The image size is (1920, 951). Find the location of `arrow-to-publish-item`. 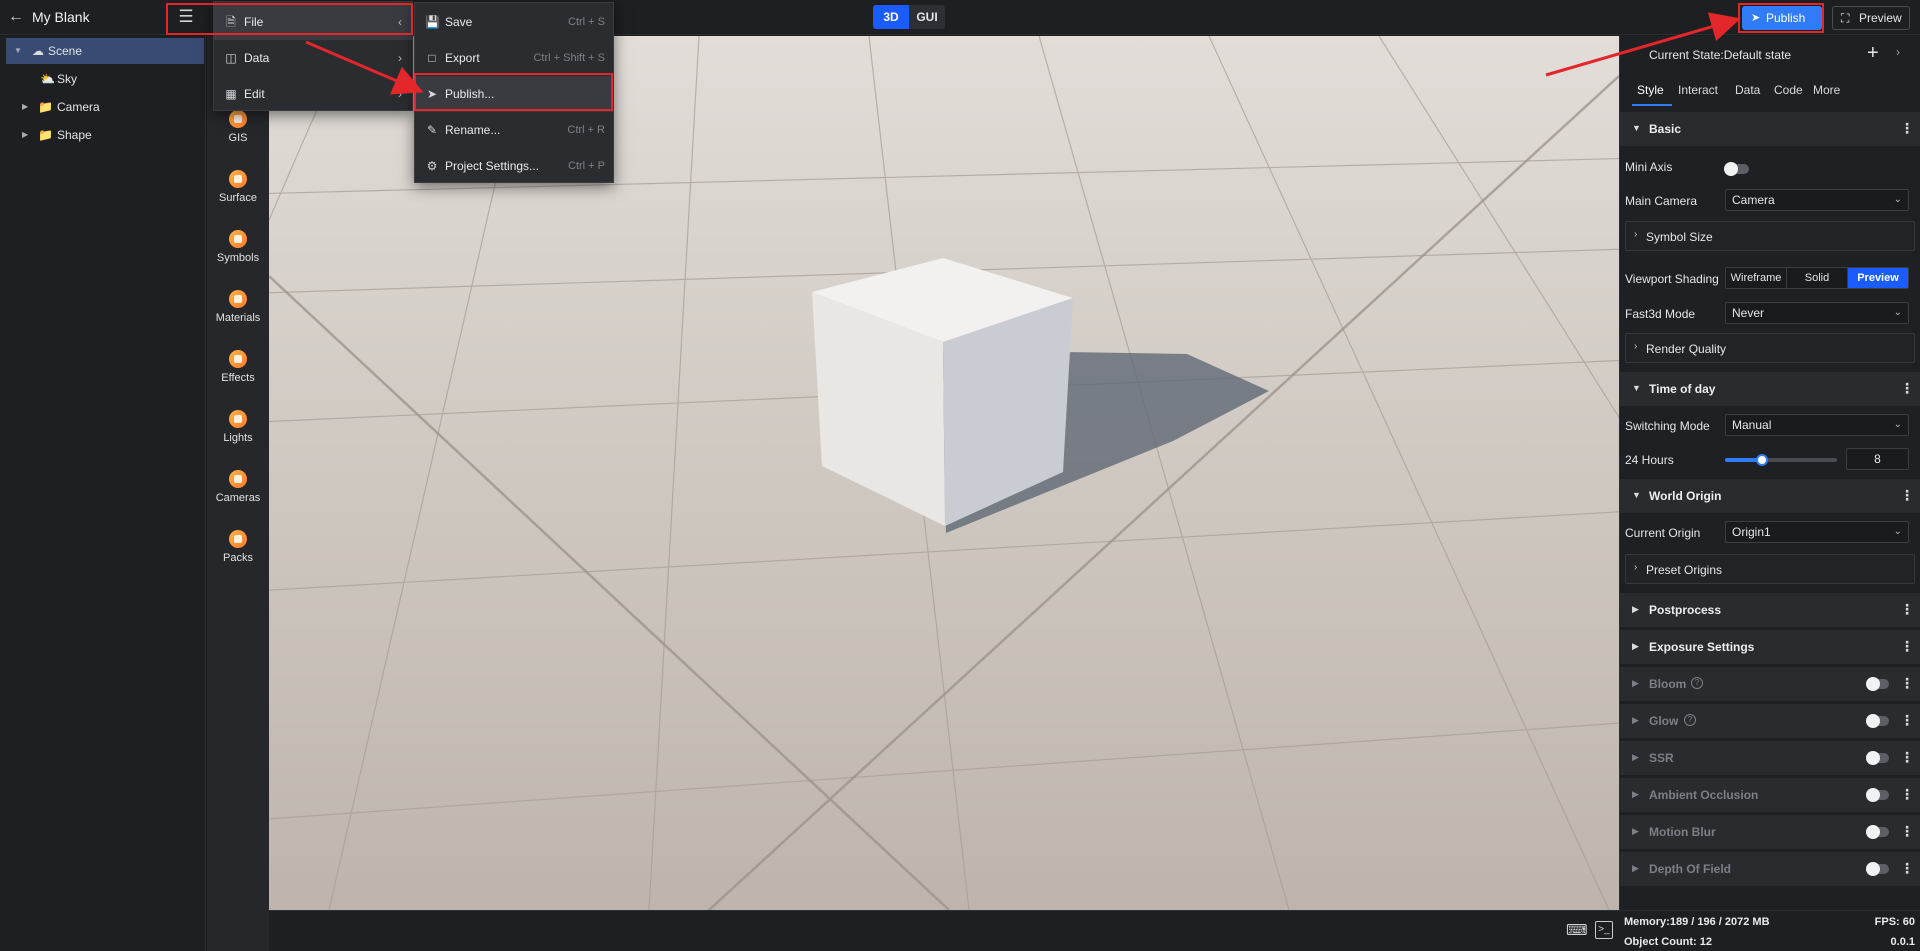

arrow-to-publish-item is located at coordinates (364, 67).